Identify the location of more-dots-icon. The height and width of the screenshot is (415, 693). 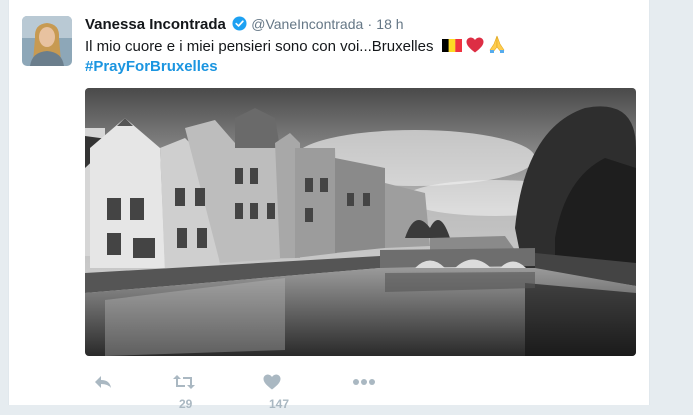
(364, 381).